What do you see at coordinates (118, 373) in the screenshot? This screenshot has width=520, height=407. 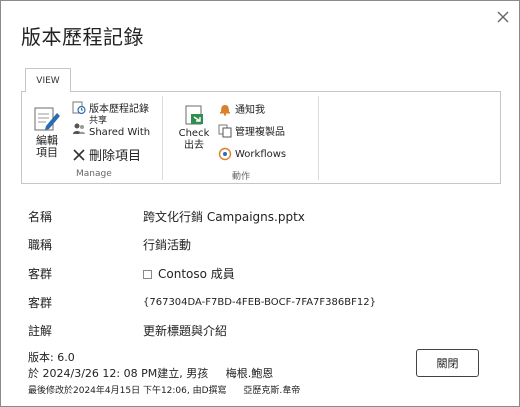 I see `created-text: 於 2024/3/26 12: 08 PM建立, 男孩` at bounding box center [118, 373].